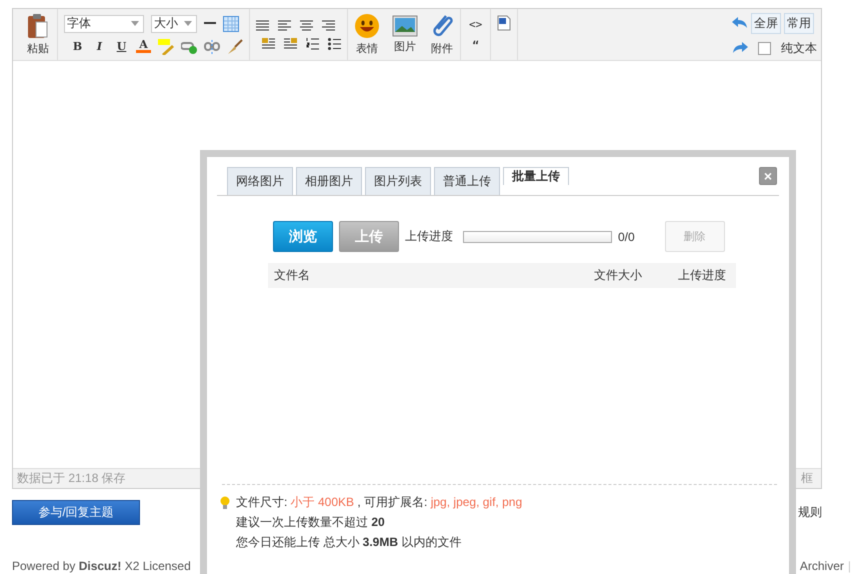 The width and height of the screenshot is (852, 574). I want to click on quote-button: “, so click(475, 45).